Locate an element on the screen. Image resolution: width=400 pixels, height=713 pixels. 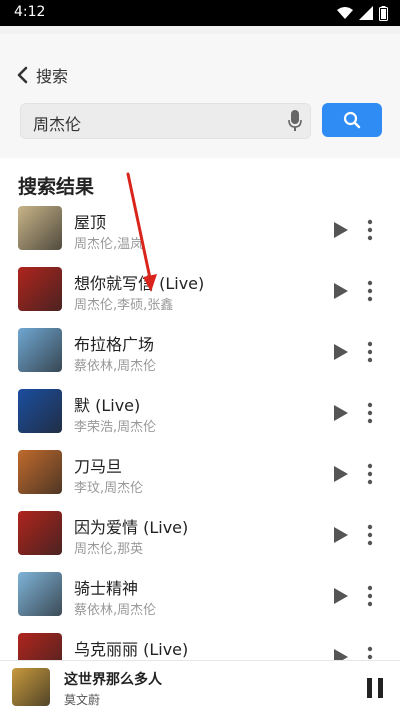
status-time: 4:12 is located at coordinates (30, 12).